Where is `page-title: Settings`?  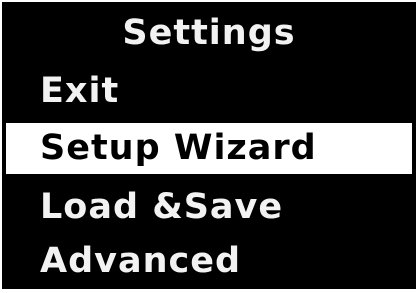
page-title: Settings is located at coordinates (209, 33).